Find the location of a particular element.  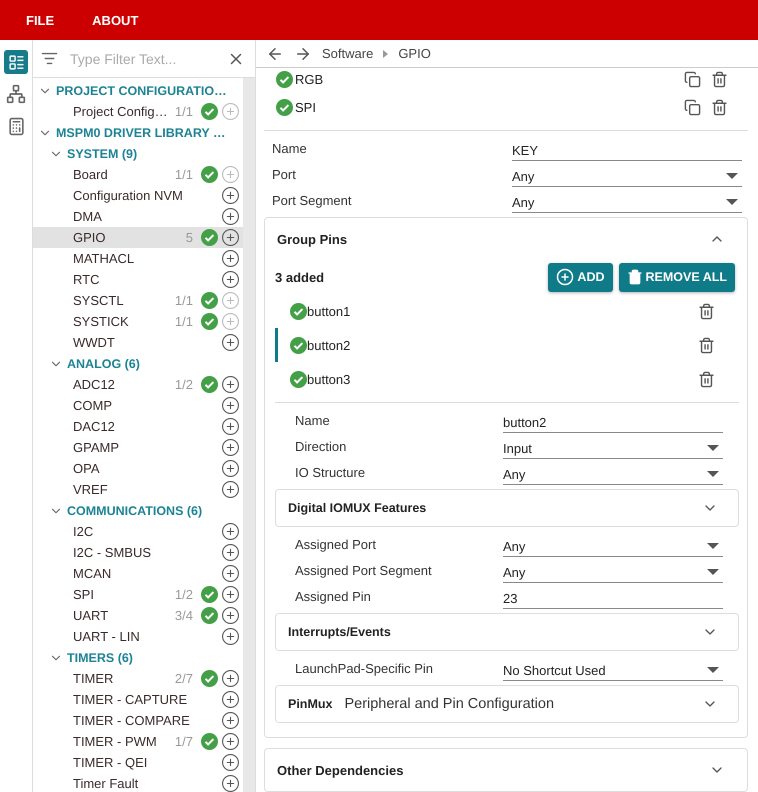

tree-item: SYSTICK 1/1 is located at coordinates (138, 321).